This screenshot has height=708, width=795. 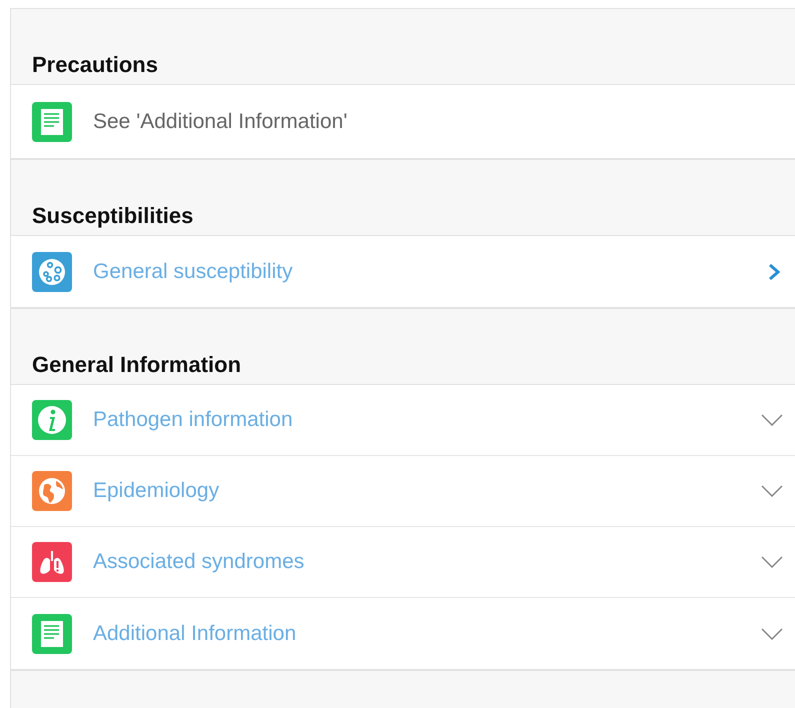 What do you see at coordinates (403, 633) in the screenshot?
I see `list-item: Additional Information` at bounding box center [403, 633].